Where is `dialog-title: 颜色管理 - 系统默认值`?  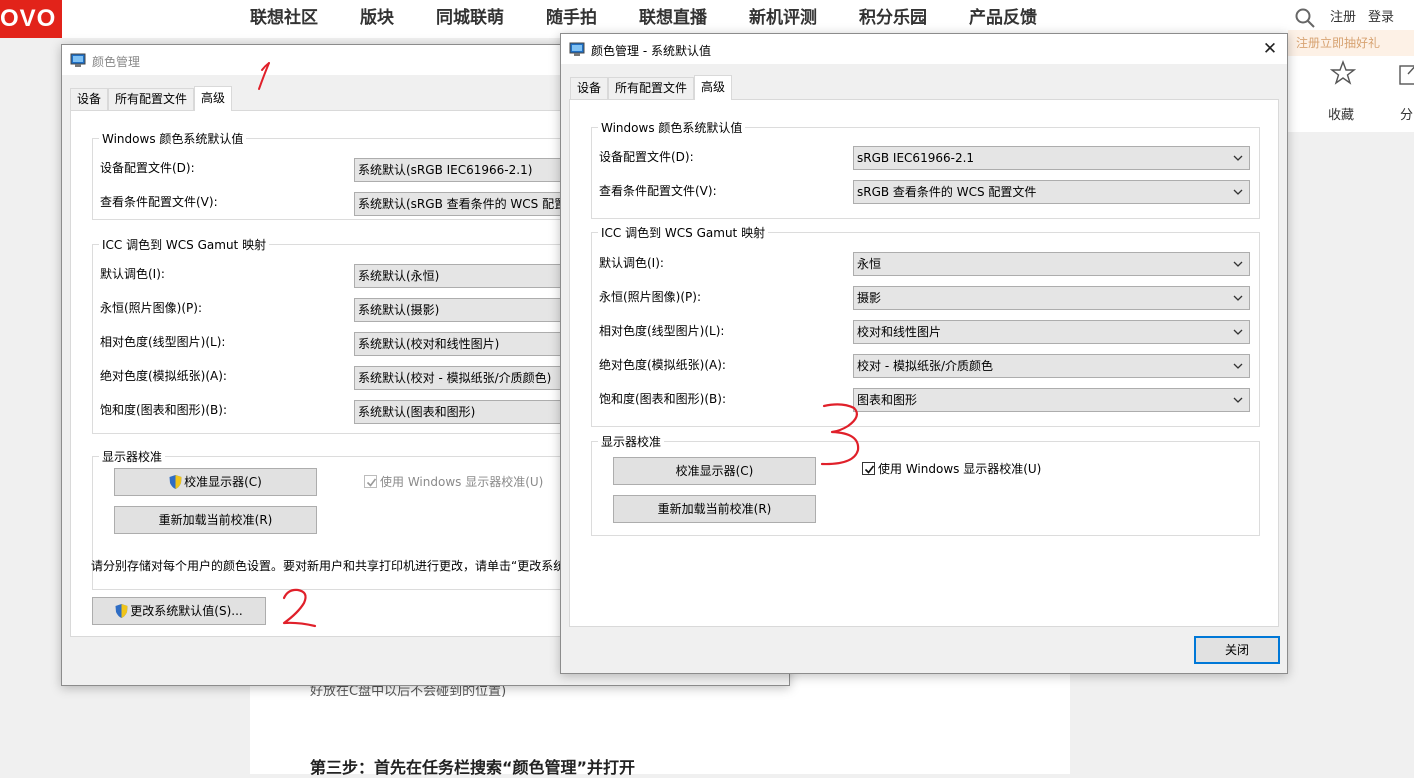
dialog-title: 颜色管理 - 系统默认值 is located at coordinates (651, 51).